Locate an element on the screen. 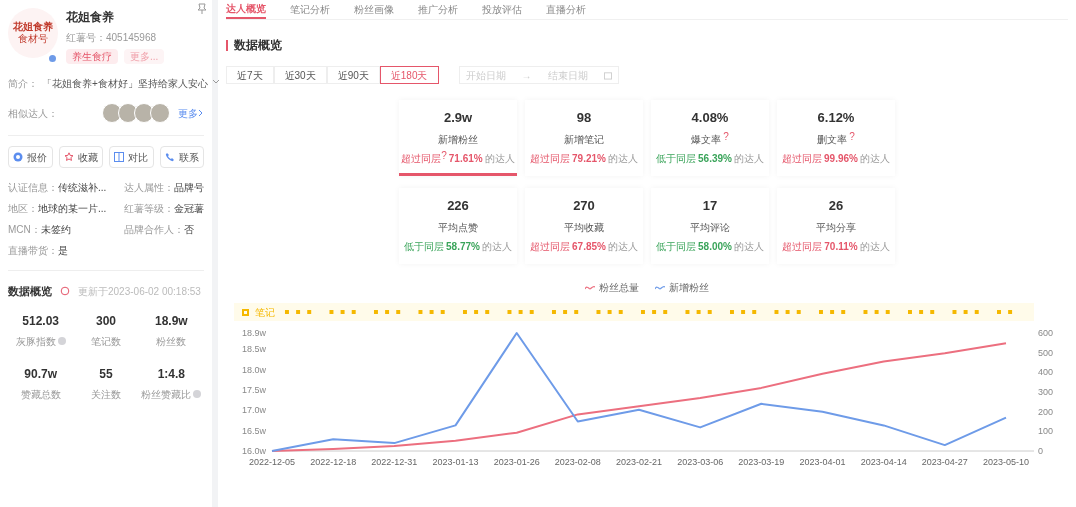 The height and width of the screenshot is (507, 1076). profile-name: 花姐食养 is located at coordinates (90, 17).